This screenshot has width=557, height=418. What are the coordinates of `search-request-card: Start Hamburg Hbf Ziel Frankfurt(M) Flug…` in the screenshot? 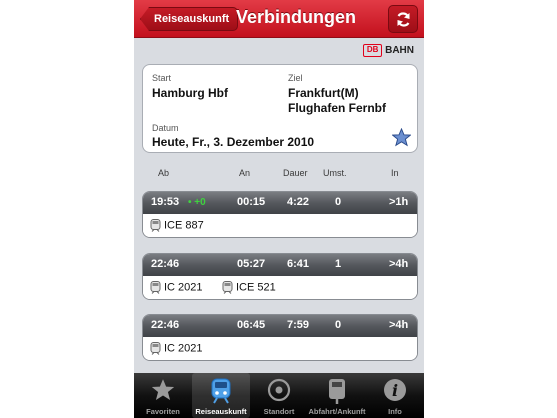 It's located at (280, 108).